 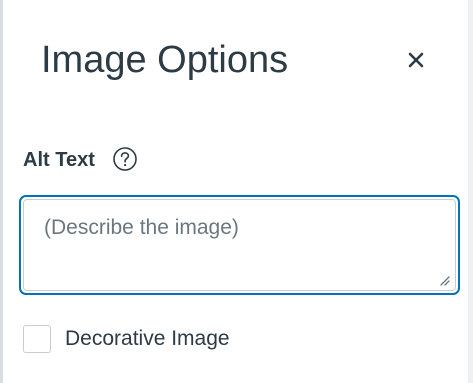 I want to click on question-circle-icon, so click(x=125, y=160).